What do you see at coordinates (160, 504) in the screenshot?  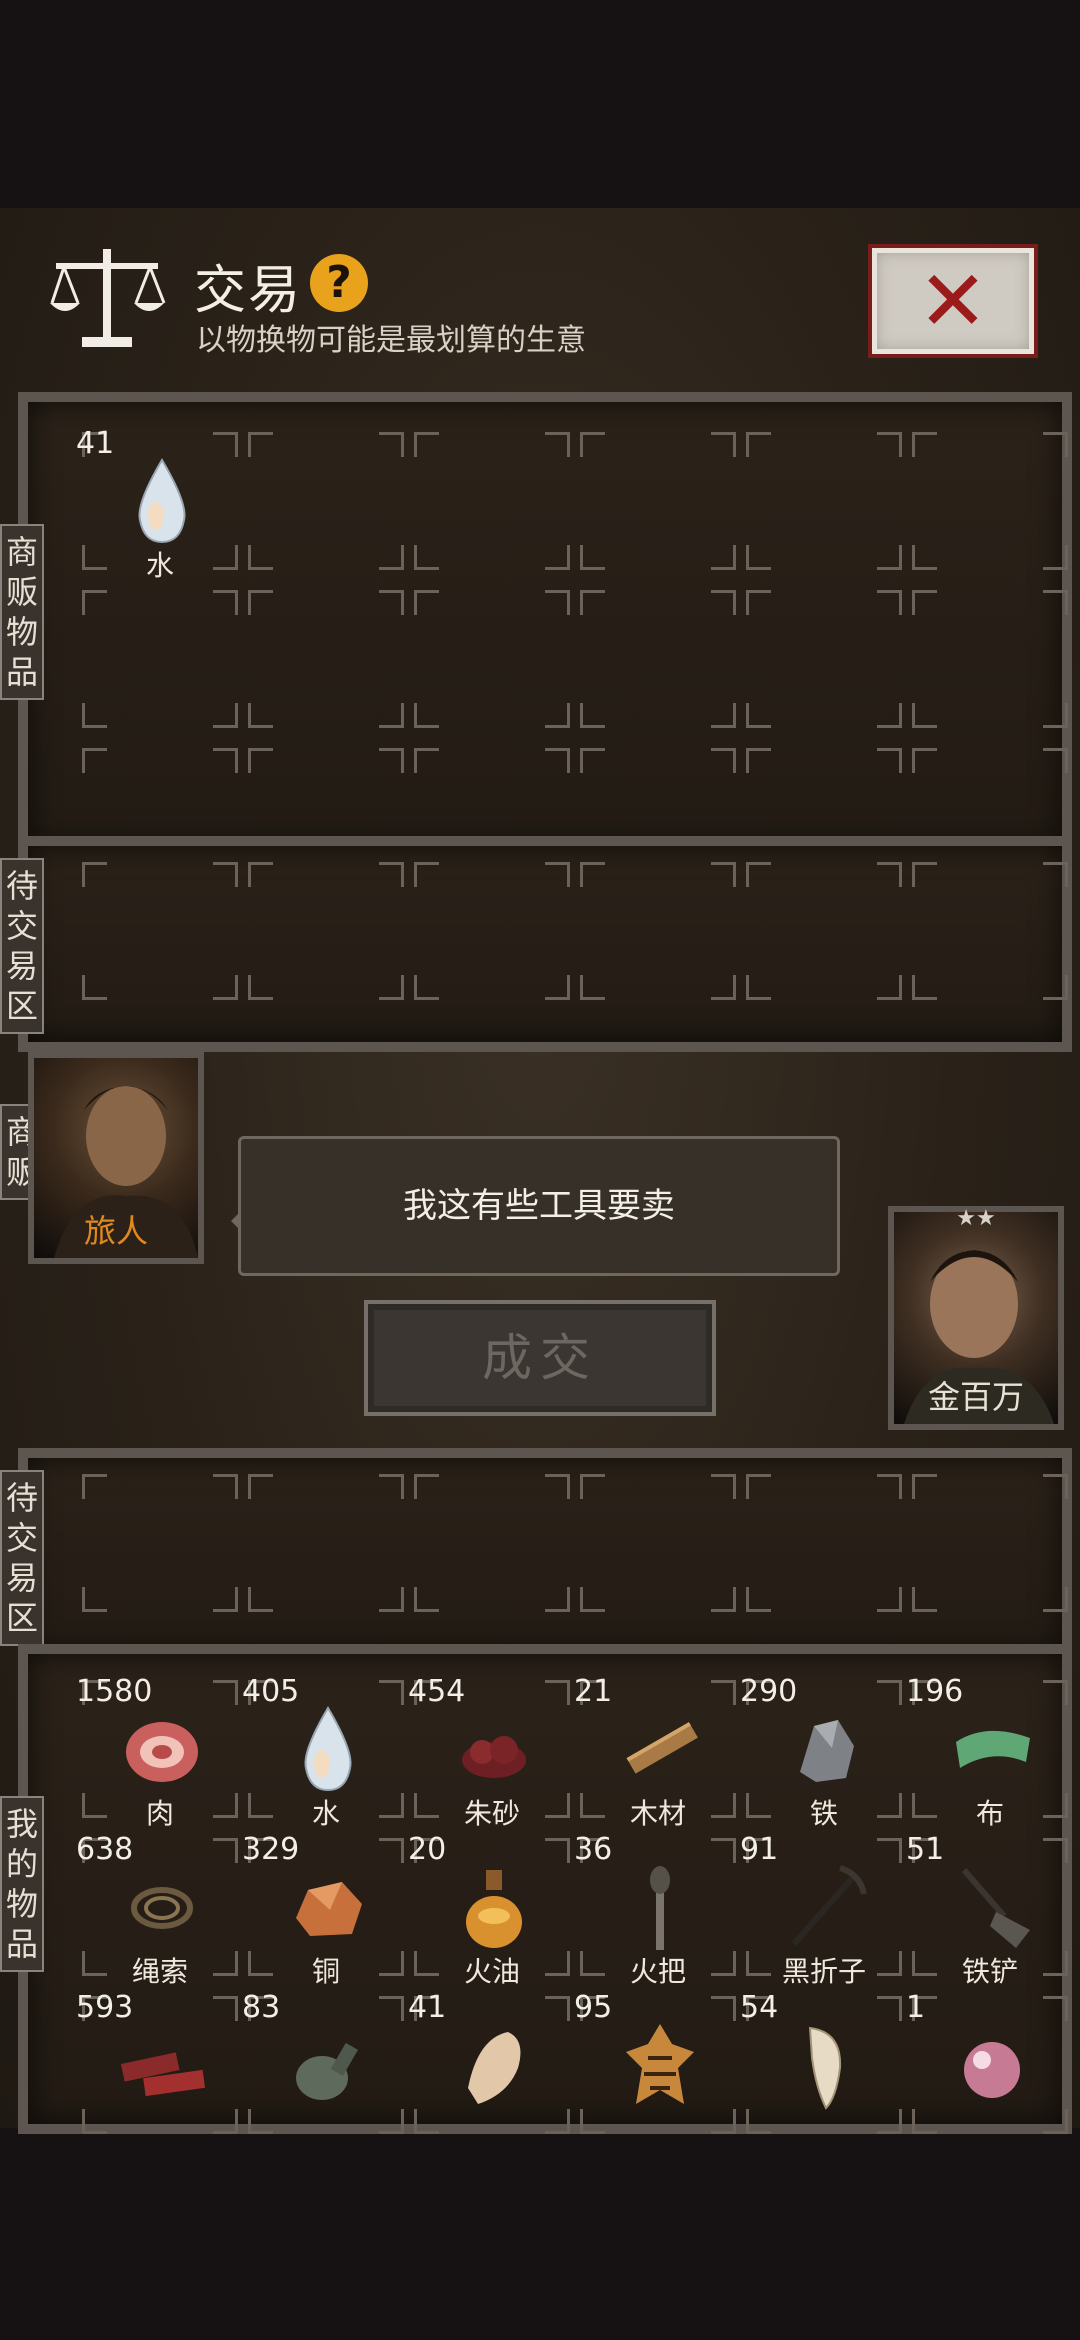 I see `item-slot: 41 水` at bounding box center [160, 504].